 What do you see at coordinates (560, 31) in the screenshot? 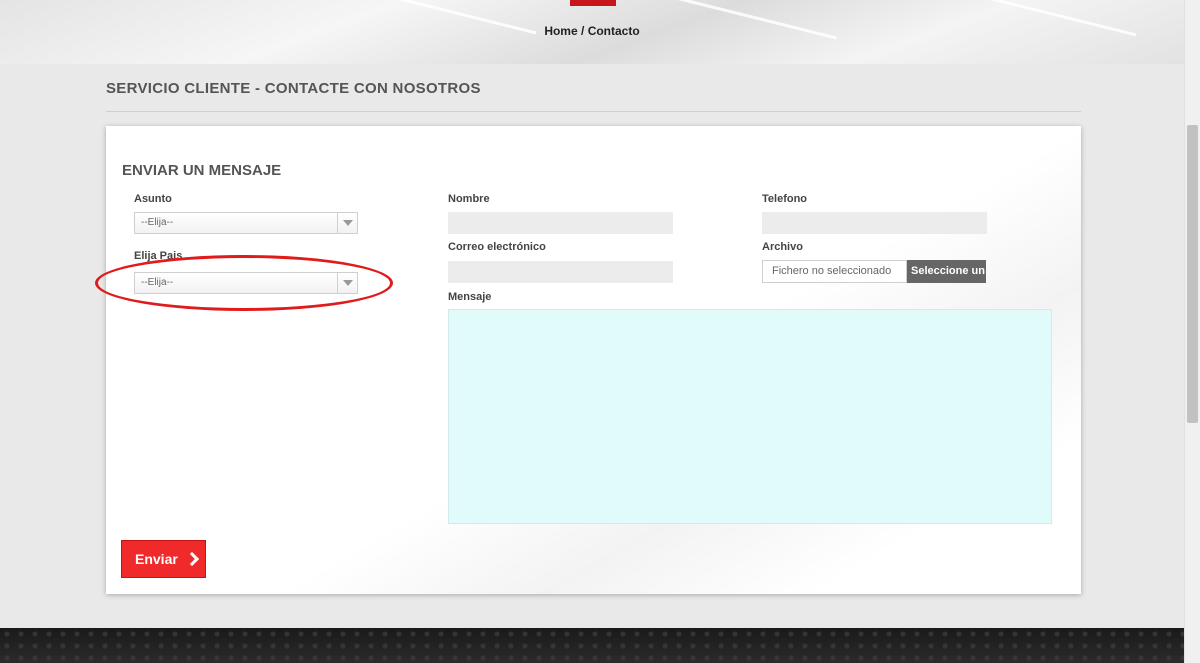
I see `breadcrumb-home-link: Home` at bounding box center [560, 31].